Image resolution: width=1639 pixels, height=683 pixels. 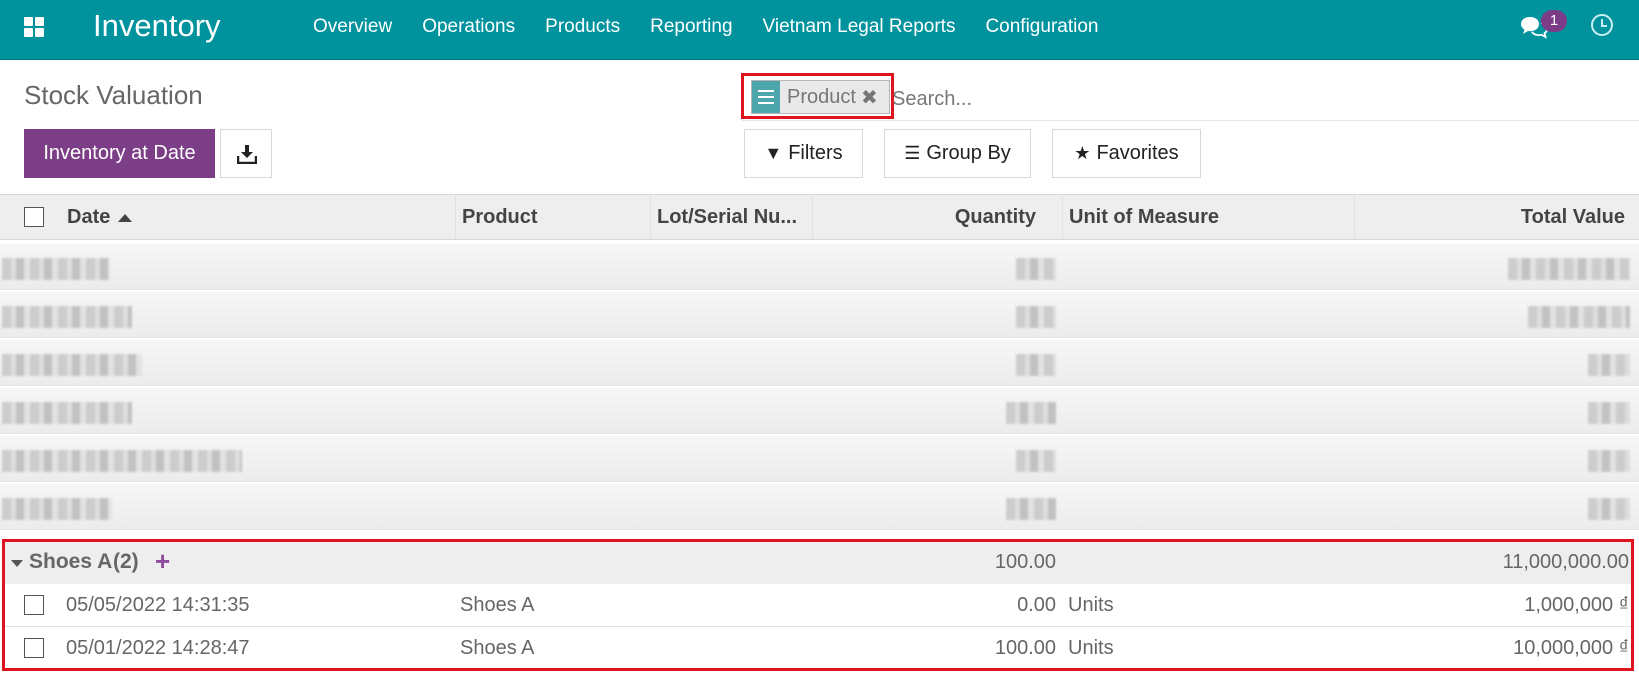 I want to click on apps-grid-icon, so click(x=34, y=27).